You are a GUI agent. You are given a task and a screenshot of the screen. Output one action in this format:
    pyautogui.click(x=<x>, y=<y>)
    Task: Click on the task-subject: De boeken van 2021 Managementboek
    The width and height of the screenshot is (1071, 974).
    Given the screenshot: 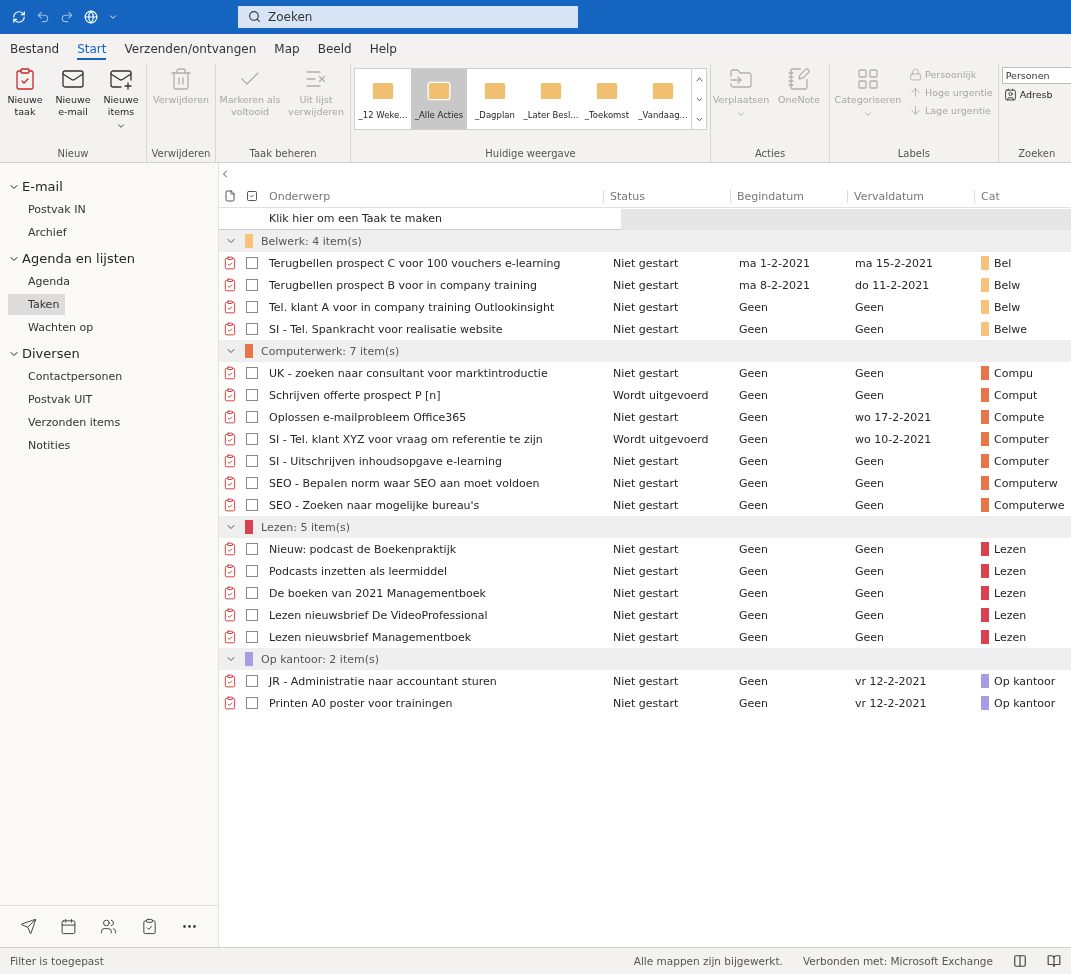 What is the action you would take?
    pyautogui.click(x=377, y=593)
    